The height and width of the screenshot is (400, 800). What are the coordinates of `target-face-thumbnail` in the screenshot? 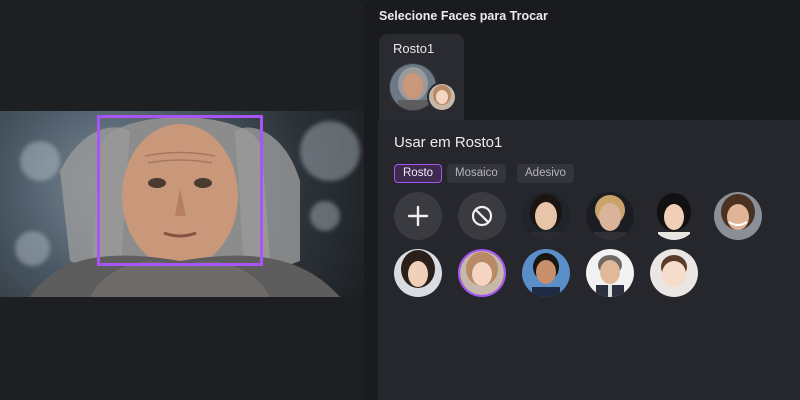 It's located at (442, 97).